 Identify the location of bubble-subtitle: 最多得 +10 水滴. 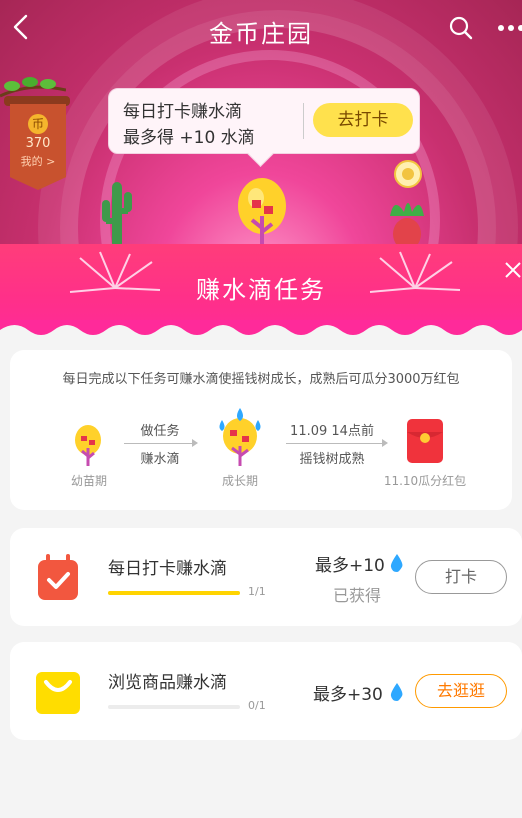
(189, 138).